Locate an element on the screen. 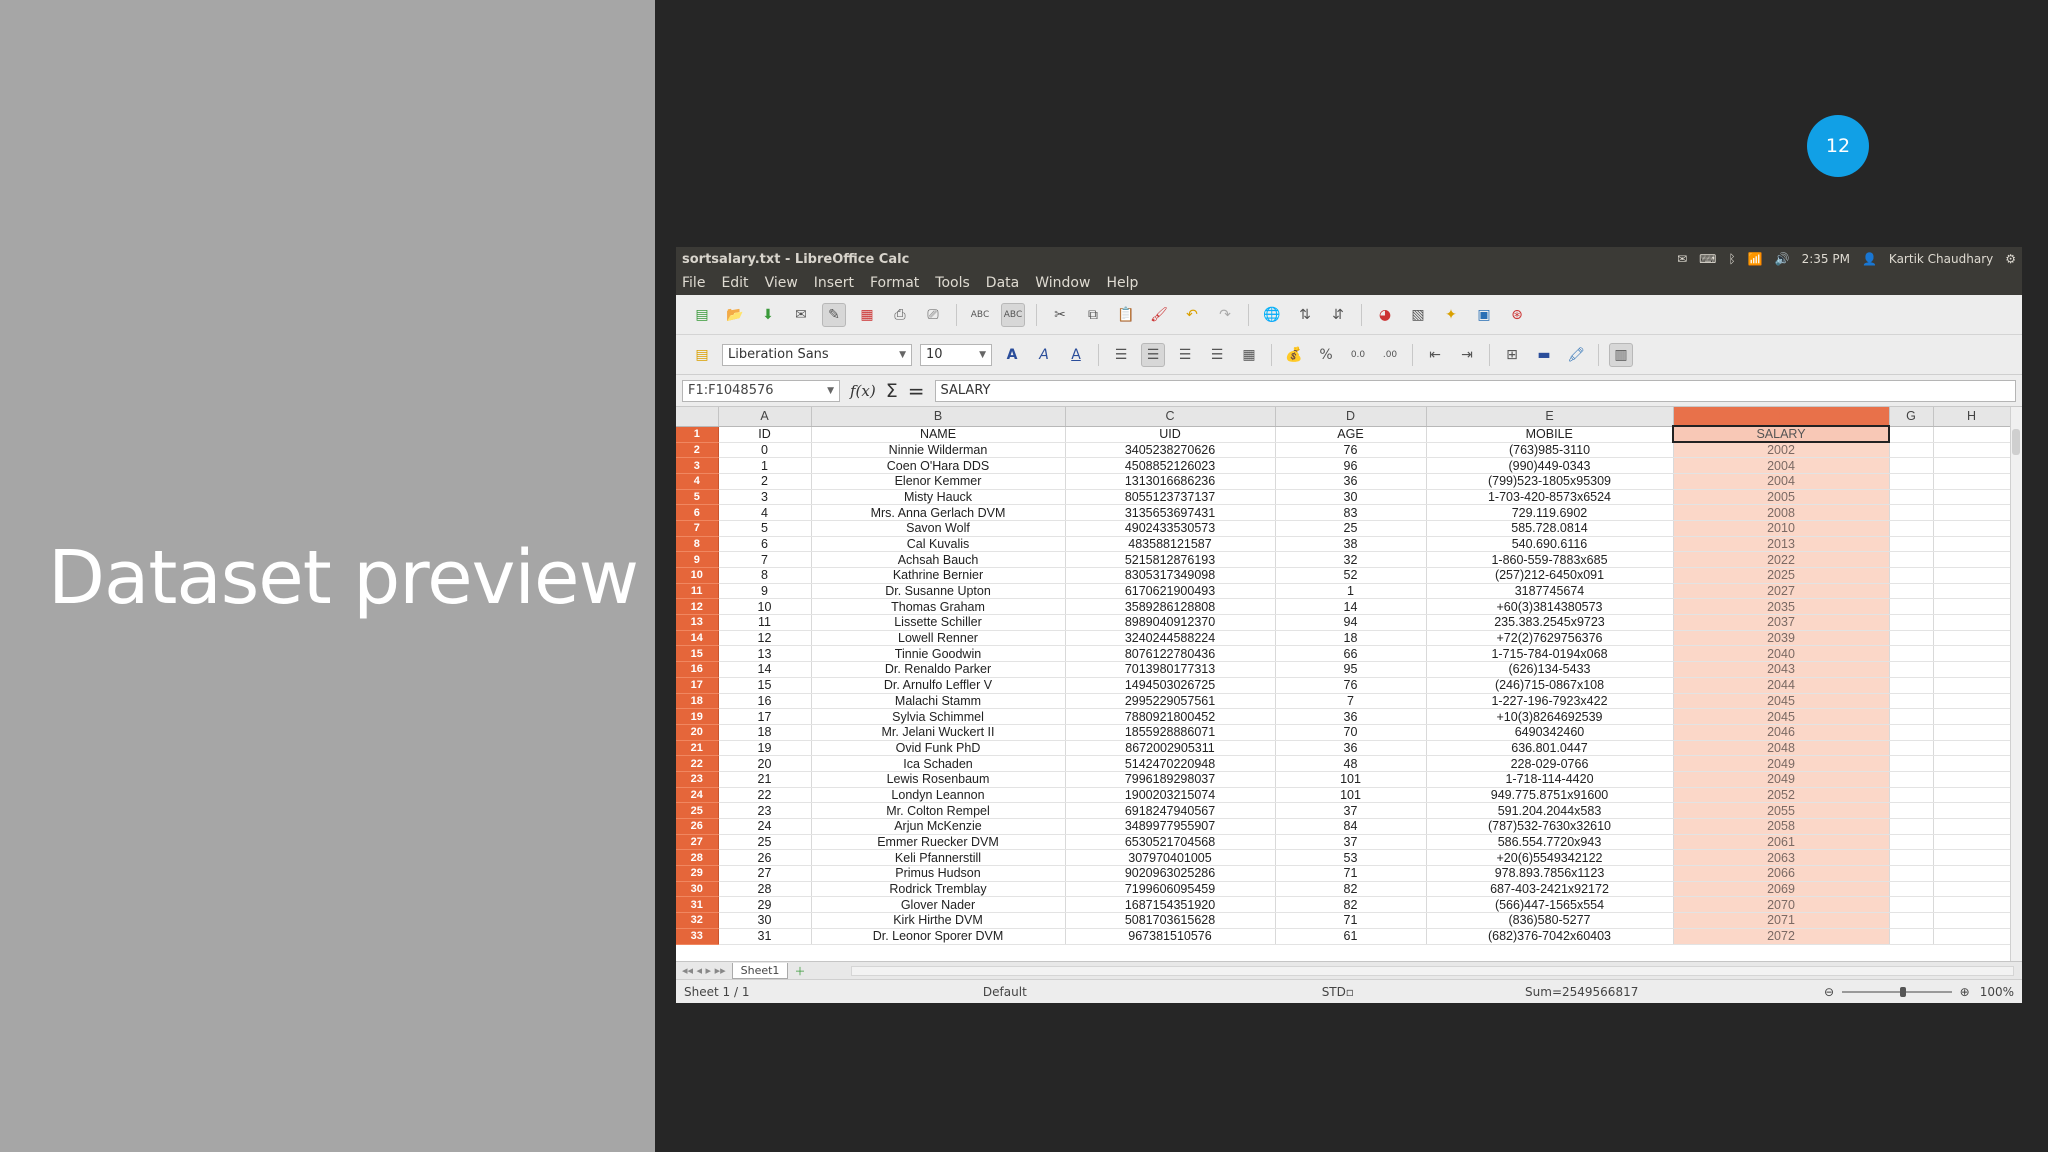 This screenshot has width=2048, height=1152. cell-id: 31 is located at coordinates (765, 936).